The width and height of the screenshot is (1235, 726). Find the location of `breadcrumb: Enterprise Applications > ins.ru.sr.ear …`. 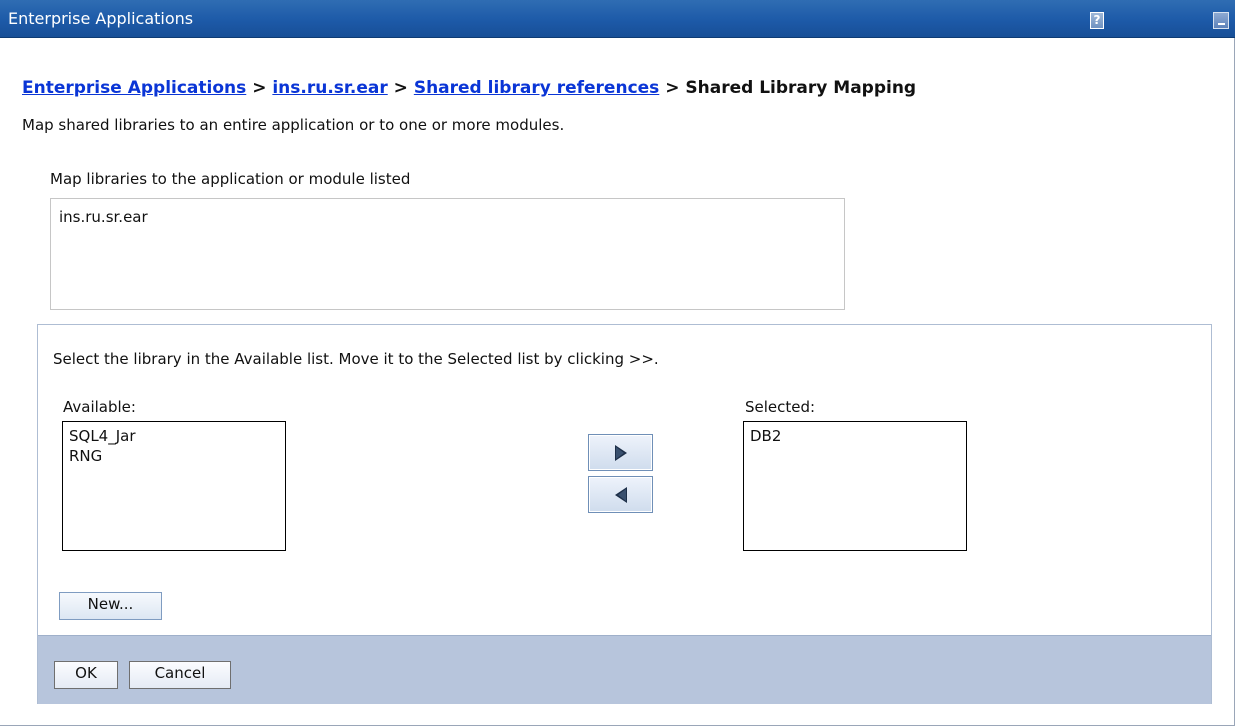

breadcrumb: Enterprise Applications > ins.ru.sr.ear … is located at coordinates (469, 88).